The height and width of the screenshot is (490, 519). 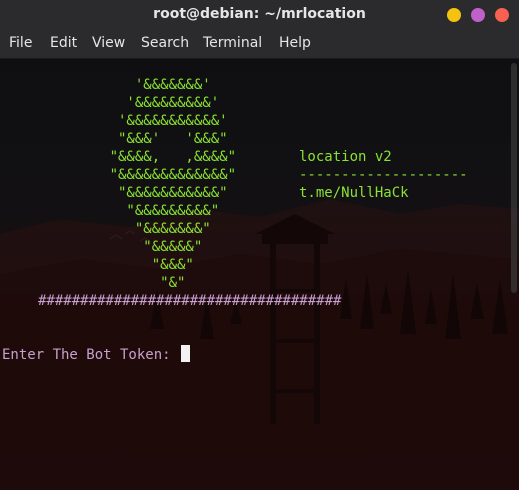 I want to click on menu-terminal: Terminal, so click(x=232, y=43).